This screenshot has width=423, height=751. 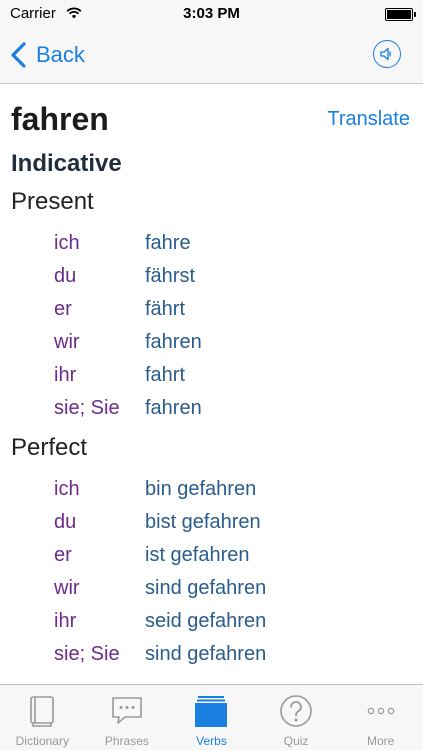 I want to click on more-dots-icon, so click(x=380, y=711).